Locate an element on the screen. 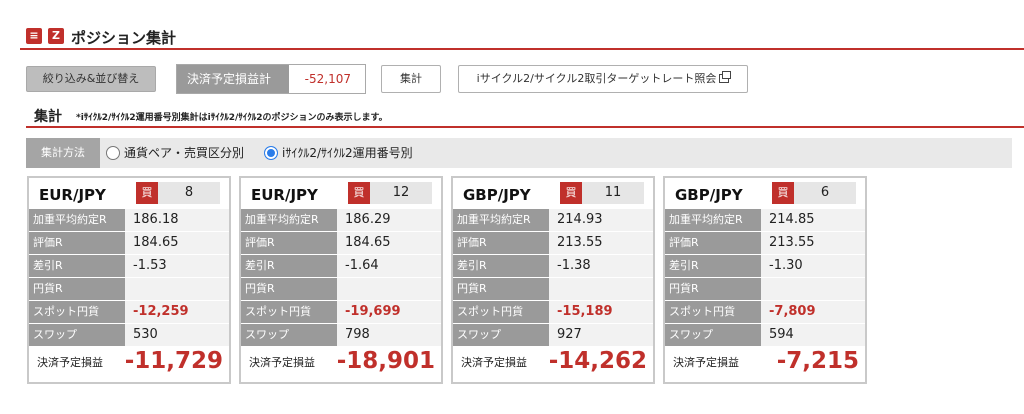 This screenshot has width=1024, height=414. method-label: 集計方法 is located at coordinates (63, 153).